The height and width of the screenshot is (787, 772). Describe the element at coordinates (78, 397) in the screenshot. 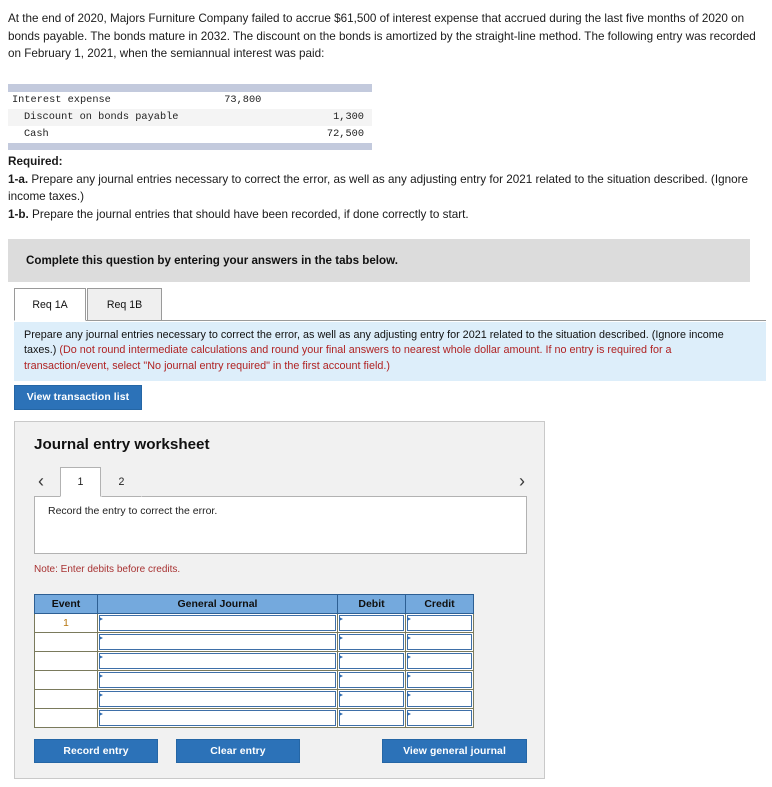

I see `view-transaction-list-button: View transaction list` at that location.